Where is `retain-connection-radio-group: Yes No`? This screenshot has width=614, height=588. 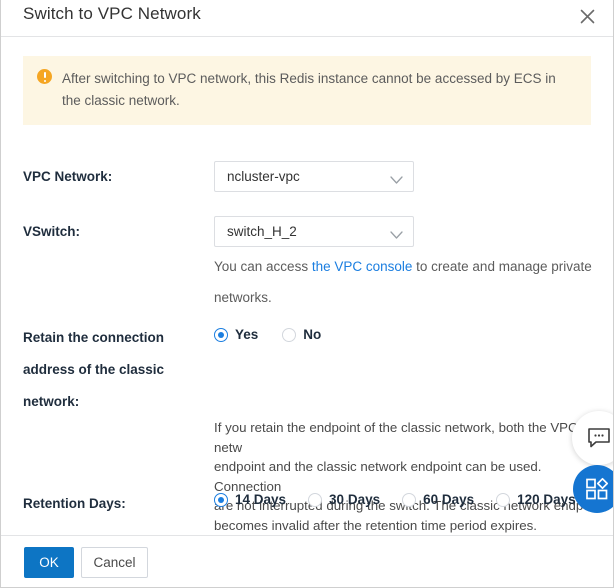 retain-connection-radio-group: Yes No is located at coordinates (267, 334).